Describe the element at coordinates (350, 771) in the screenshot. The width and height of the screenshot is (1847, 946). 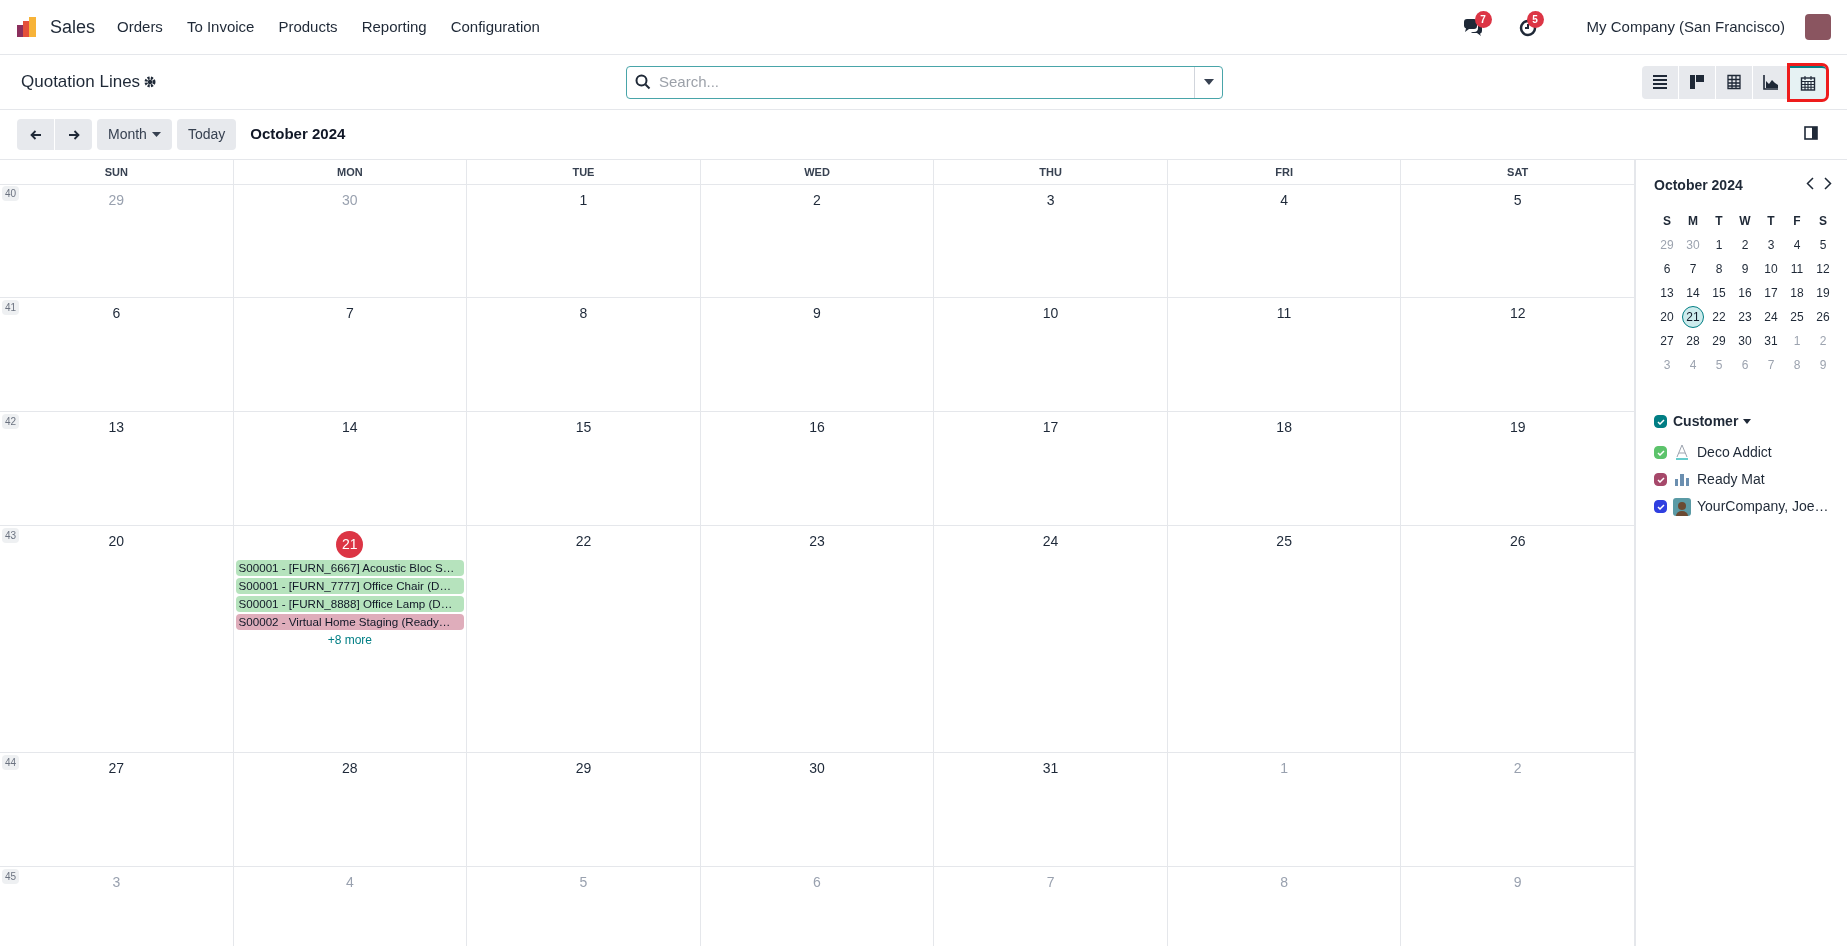
I see `day-number: 28` at that location.